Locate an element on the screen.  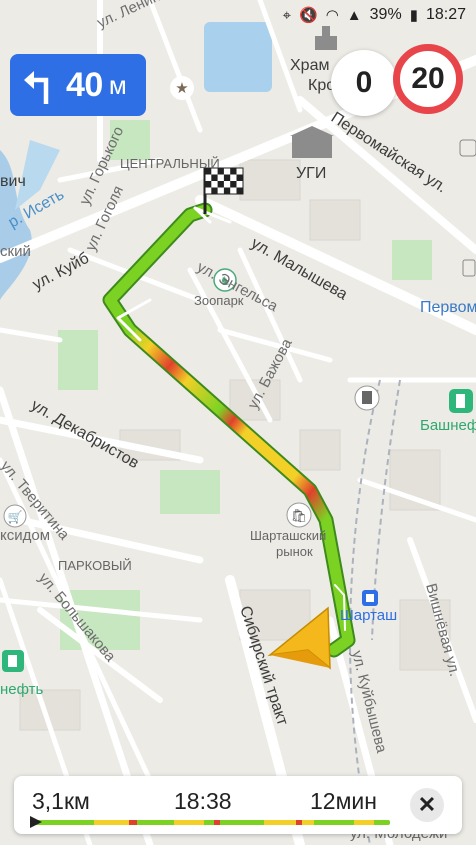
route-traffic-bar is located at coordinates (212, 822).